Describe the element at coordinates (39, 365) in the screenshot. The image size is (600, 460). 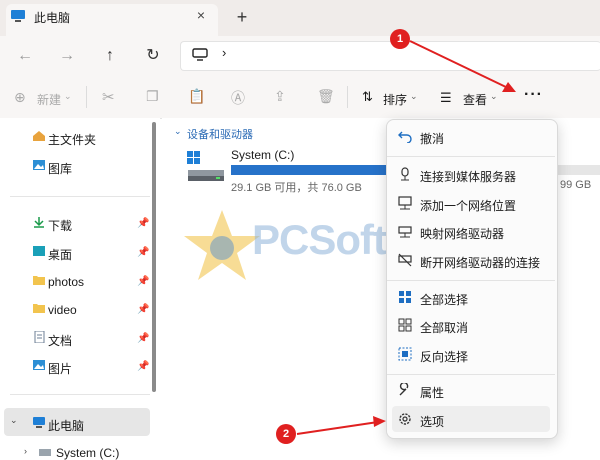
I see `picture-icon` at that location.